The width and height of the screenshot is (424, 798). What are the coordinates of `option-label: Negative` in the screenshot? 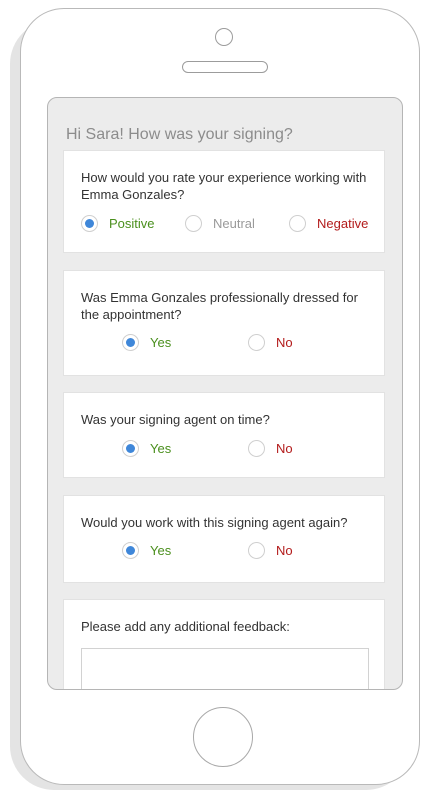 It's located at (343, 223).